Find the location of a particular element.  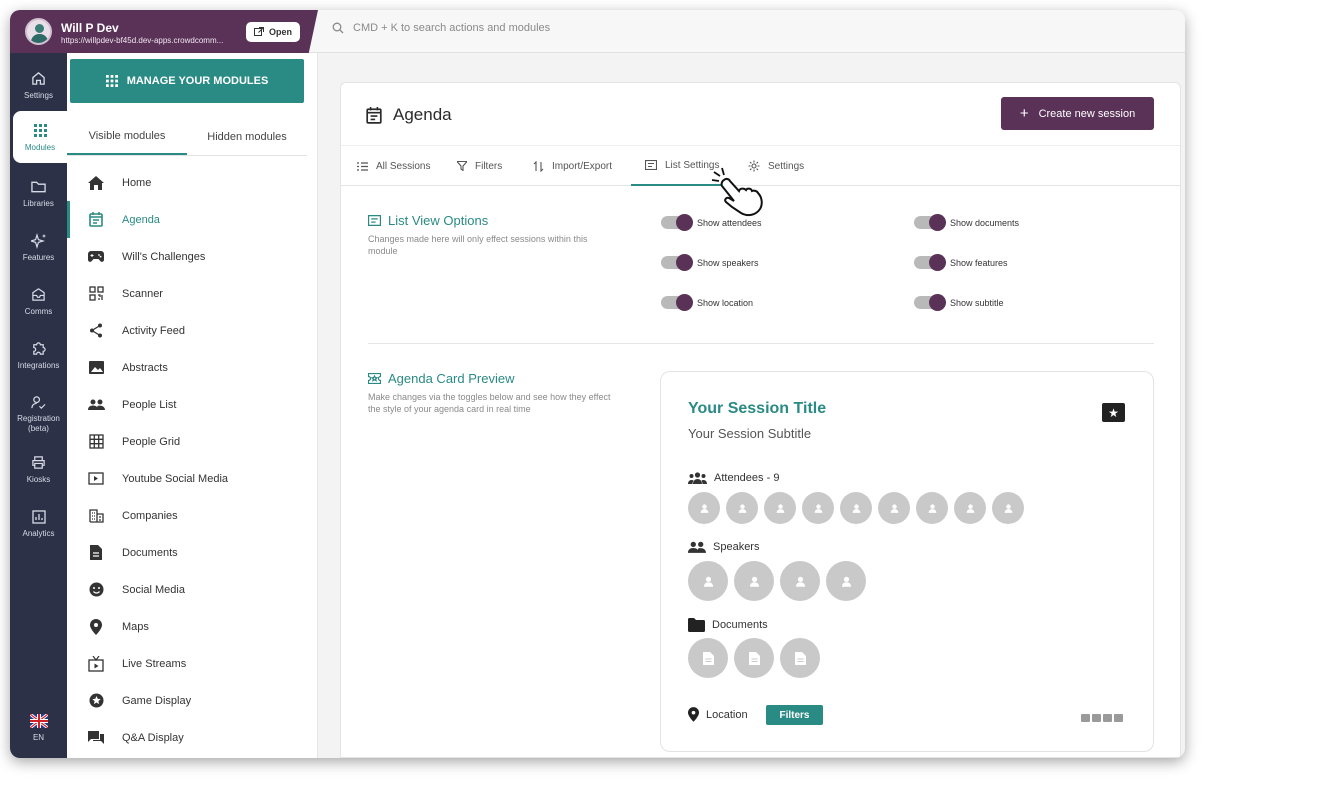

tab-label: Settings is located at coordinates (786, 166).